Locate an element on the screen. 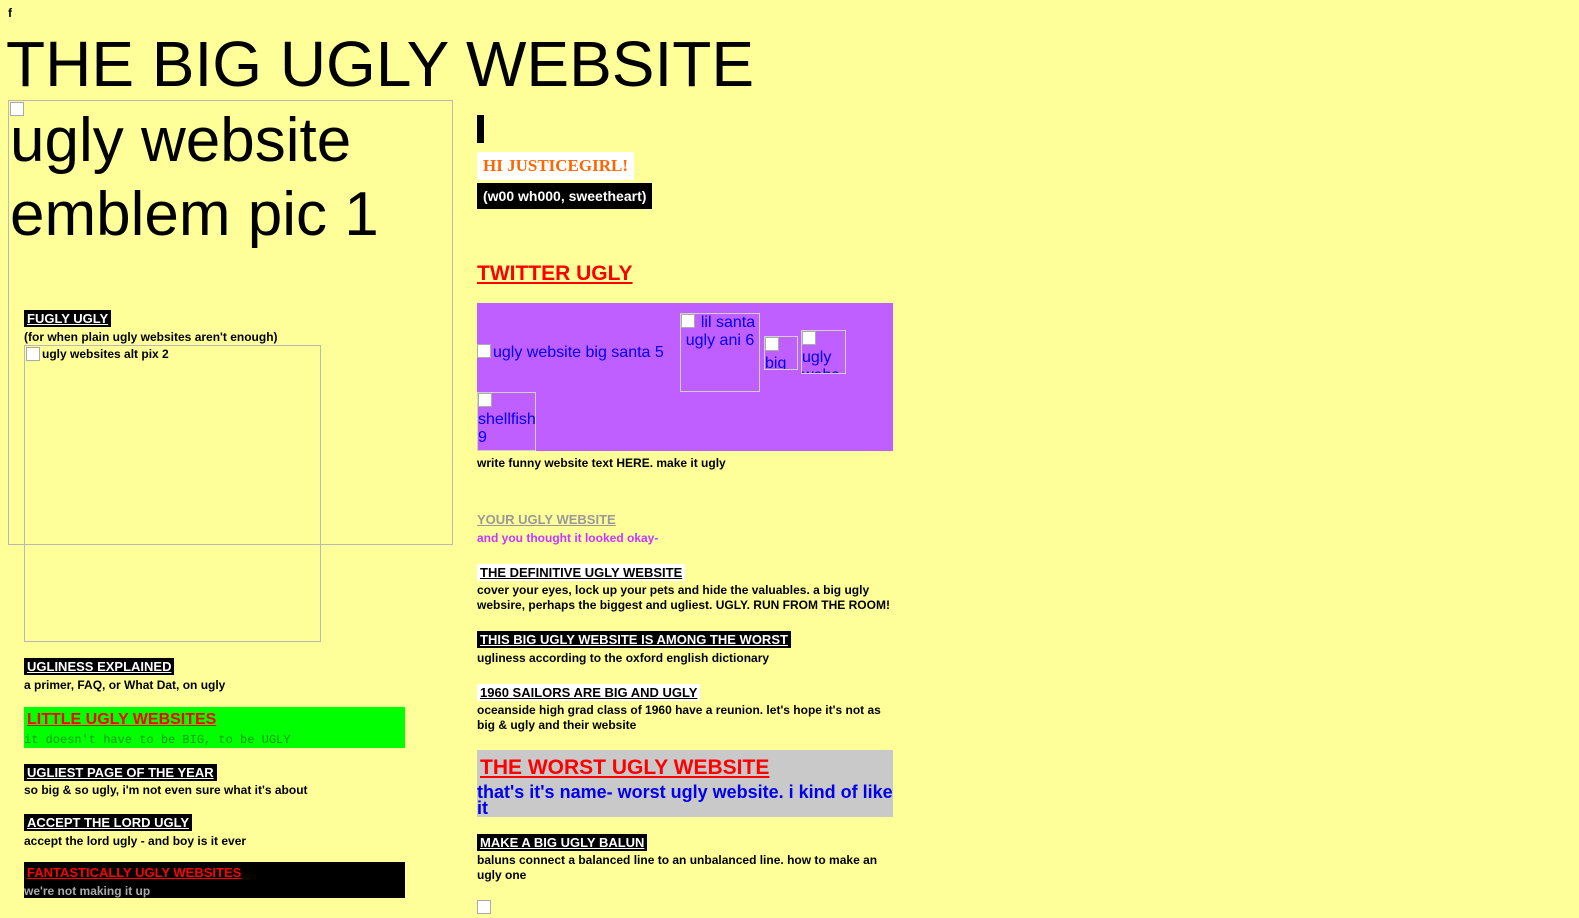 This screenshot has width=1579, height=918. santa5-image: ugly website big santa 5 is located at coordinates (570, 353).